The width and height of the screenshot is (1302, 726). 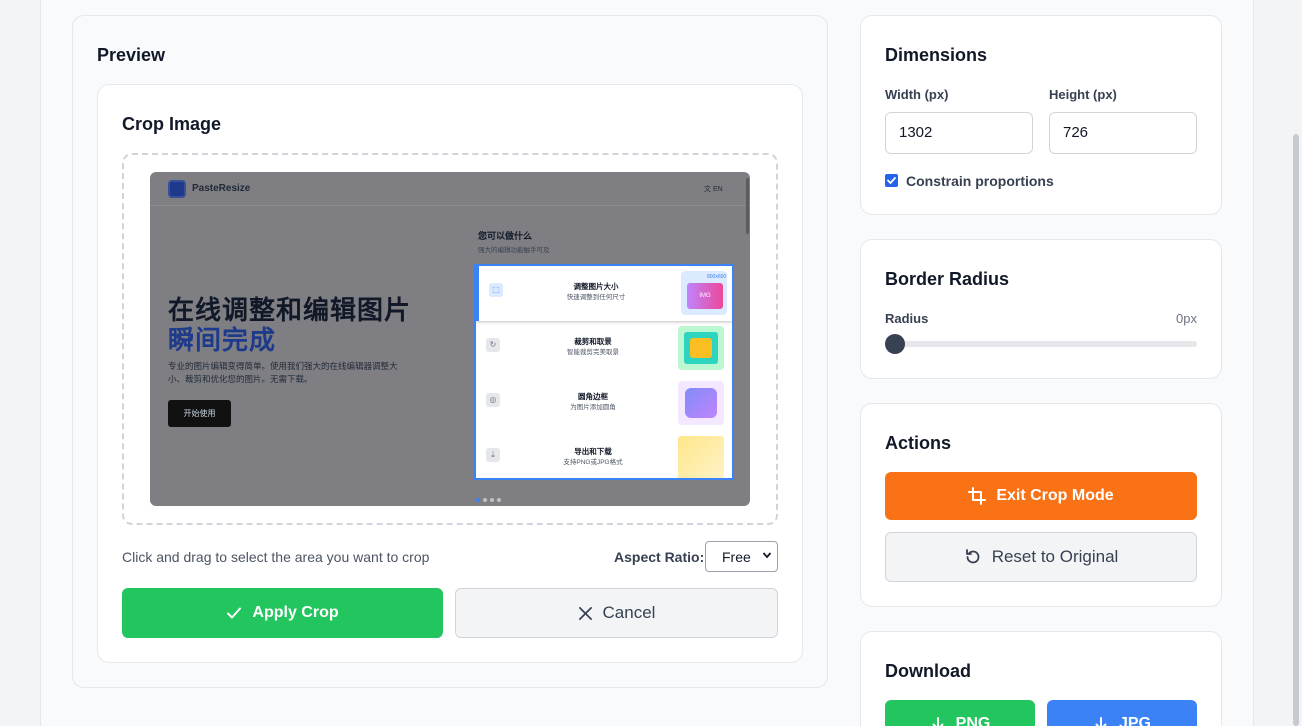 What do you see at coordinates (713, 189) in the screenshot?
I see `preview-language: 文 EN` at bounding box center [713, 189].